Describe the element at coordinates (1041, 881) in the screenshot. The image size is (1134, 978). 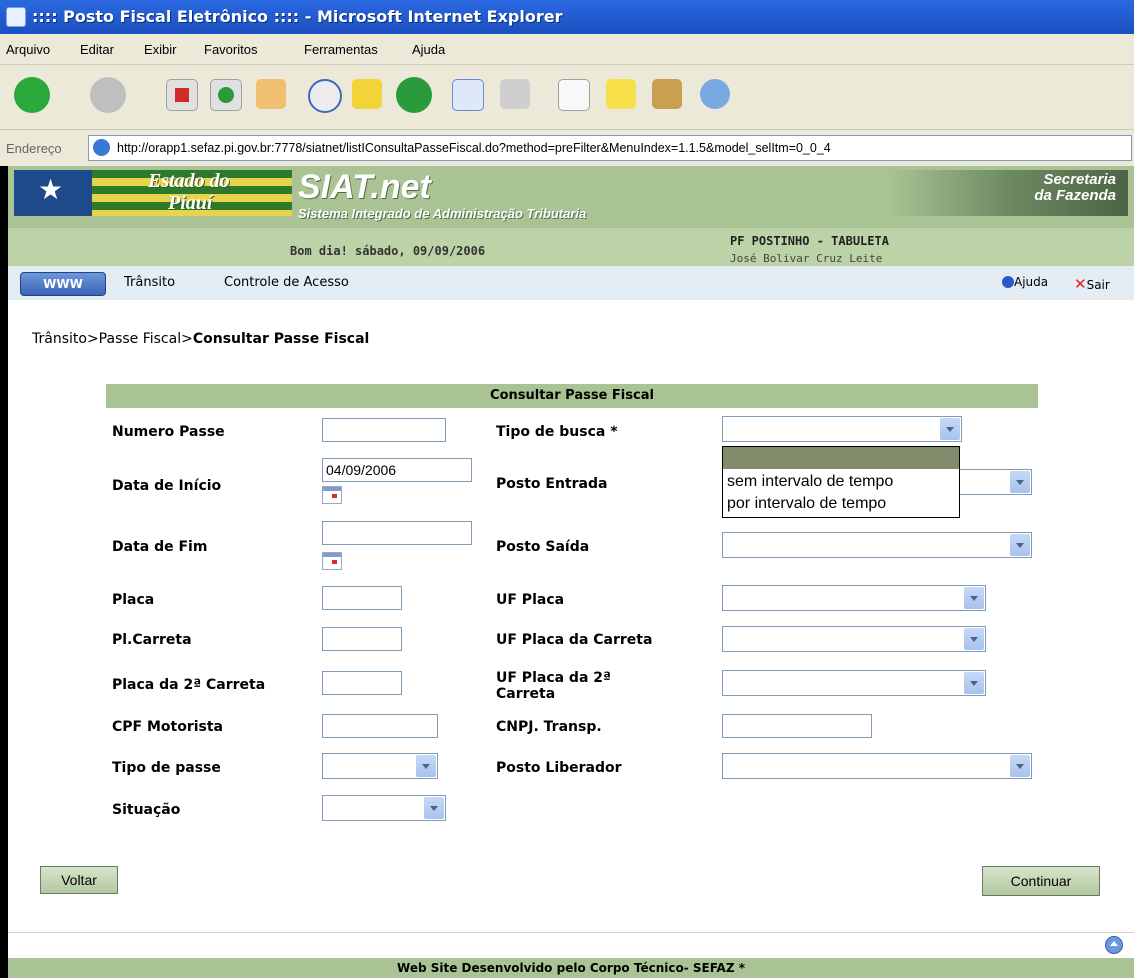
I see `continuar-button: Continuar` at that location.